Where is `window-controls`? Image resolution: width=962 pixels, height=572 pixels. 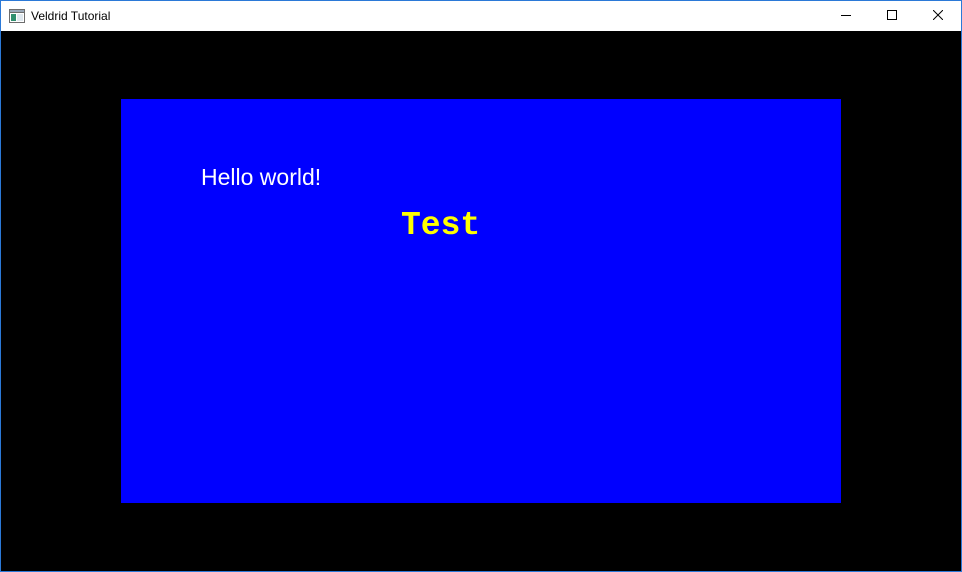
window-controls is located at coordinates (892, 16).